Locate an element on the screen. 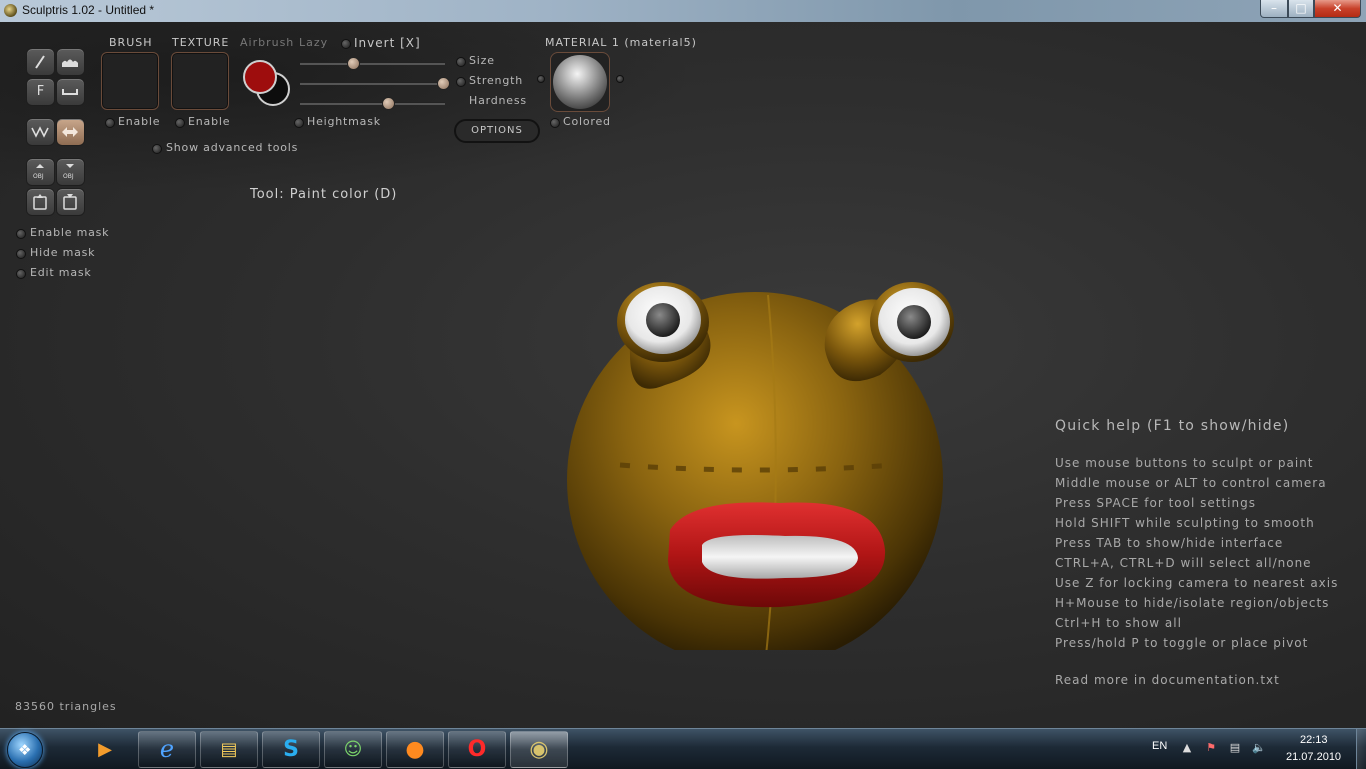  inflate-tool-button is located at coordinates (70, 62).